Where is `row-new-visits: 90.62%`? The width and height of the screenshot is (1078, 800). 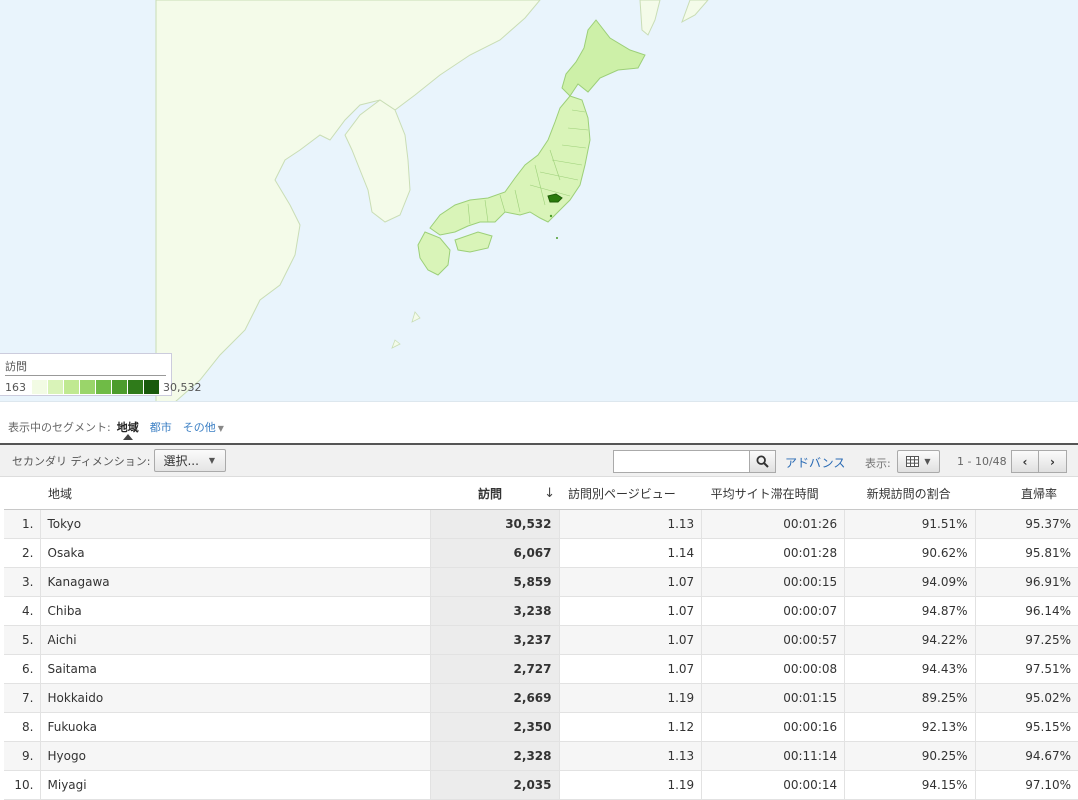 row-new-visits: 90.62% is located at coordinates (910, 553).